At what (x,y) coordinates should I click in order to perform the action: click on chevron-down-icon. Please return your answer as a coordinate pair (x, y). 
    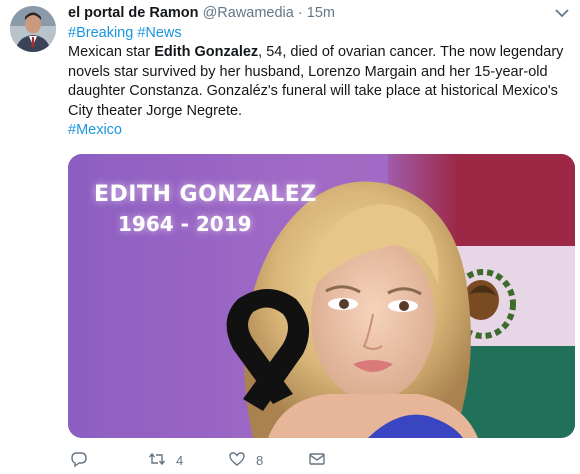
    Looking at the image, I should click on (562, 12).